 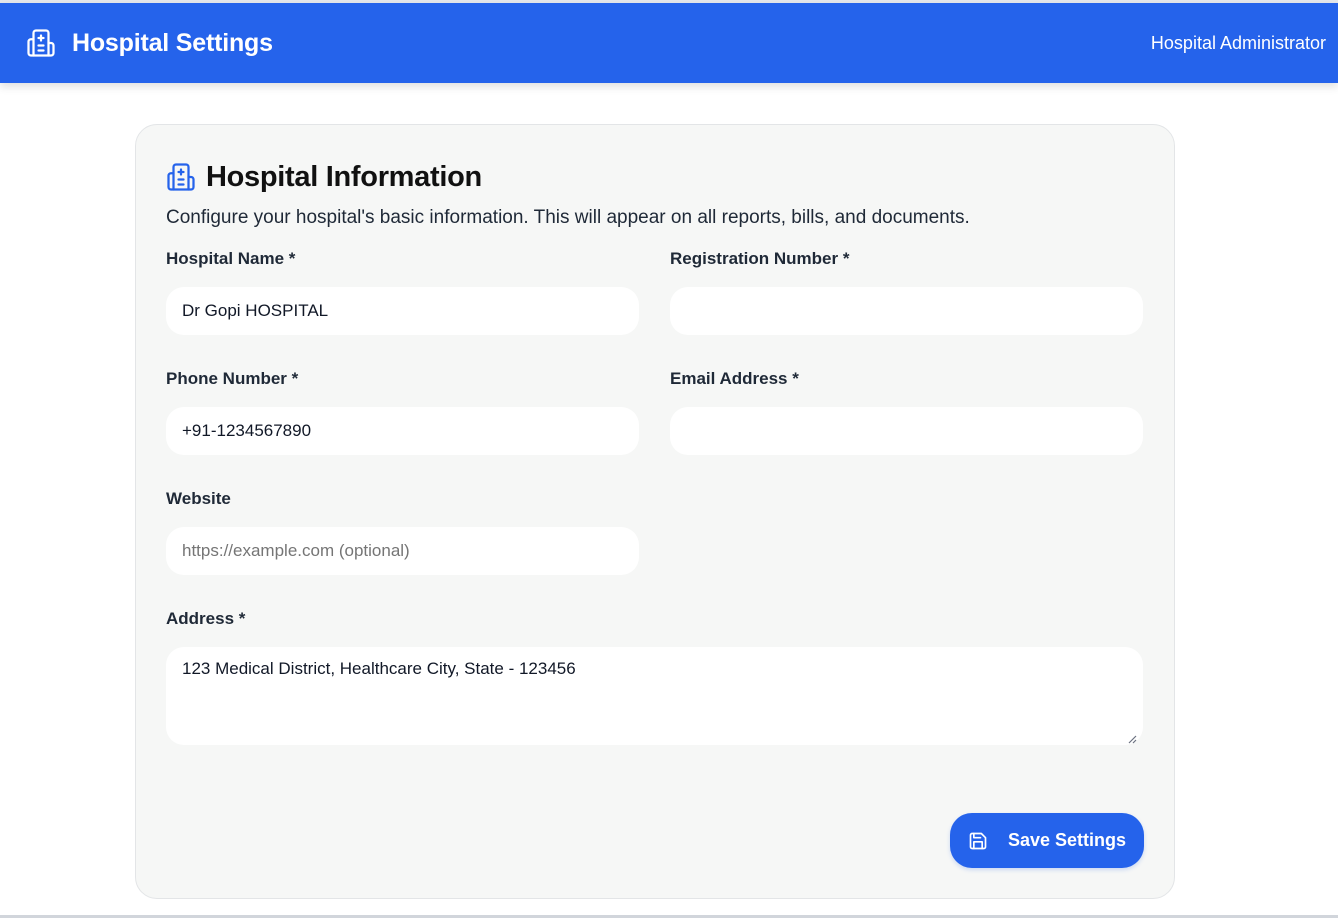 What do you see at coordinates (344, 176) in the screenshot?
I see `card-title: Hospital Information` at bounding box center [344, 176].